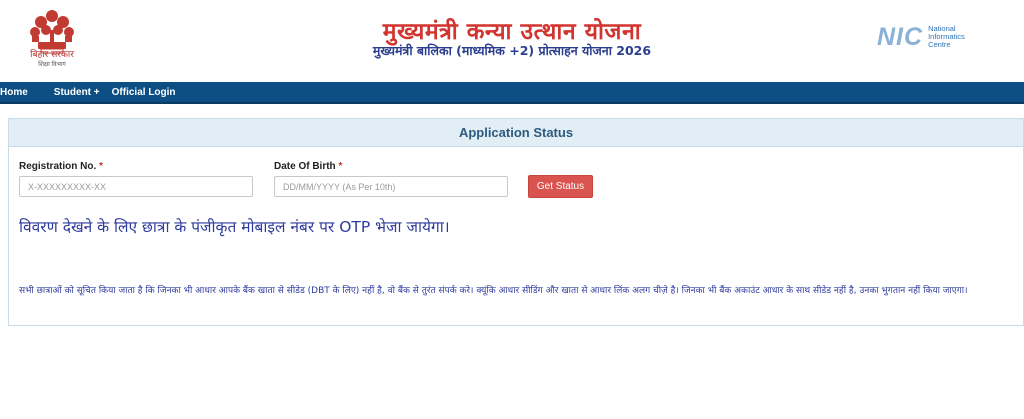 This screenshot has height=419, width=1024. I want to click on registration-input, so click(136, 186).